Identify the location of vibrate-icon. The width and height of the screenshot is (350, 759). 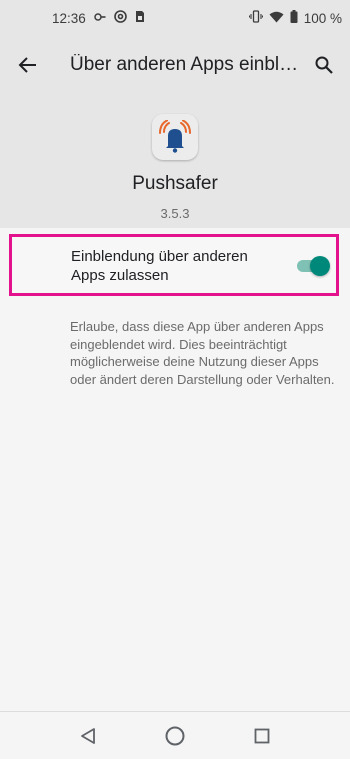
(255, 18).